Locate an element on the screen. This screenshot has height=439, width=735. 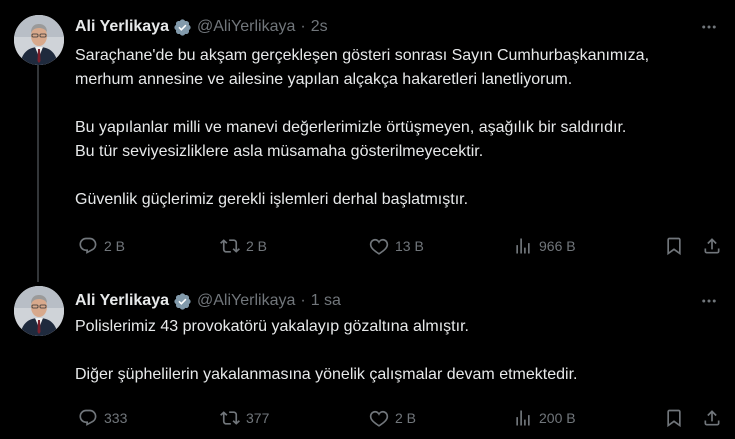
tweet-header: Ali Yerlikaya @AliYerlikaya · 1 sa is located at coordinates (208, 301).